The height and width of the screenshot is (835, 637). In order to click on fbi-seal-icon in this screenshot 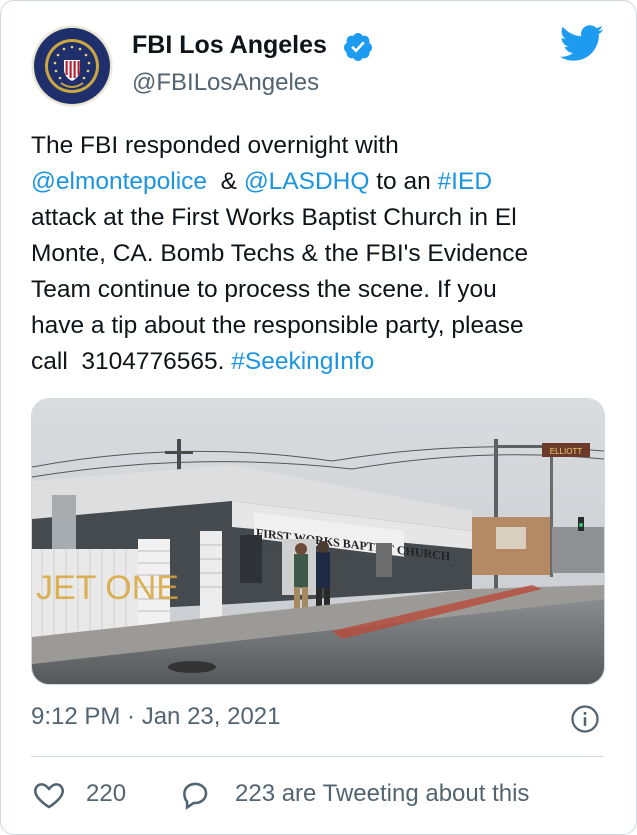, I will do `click(72, 66)`.